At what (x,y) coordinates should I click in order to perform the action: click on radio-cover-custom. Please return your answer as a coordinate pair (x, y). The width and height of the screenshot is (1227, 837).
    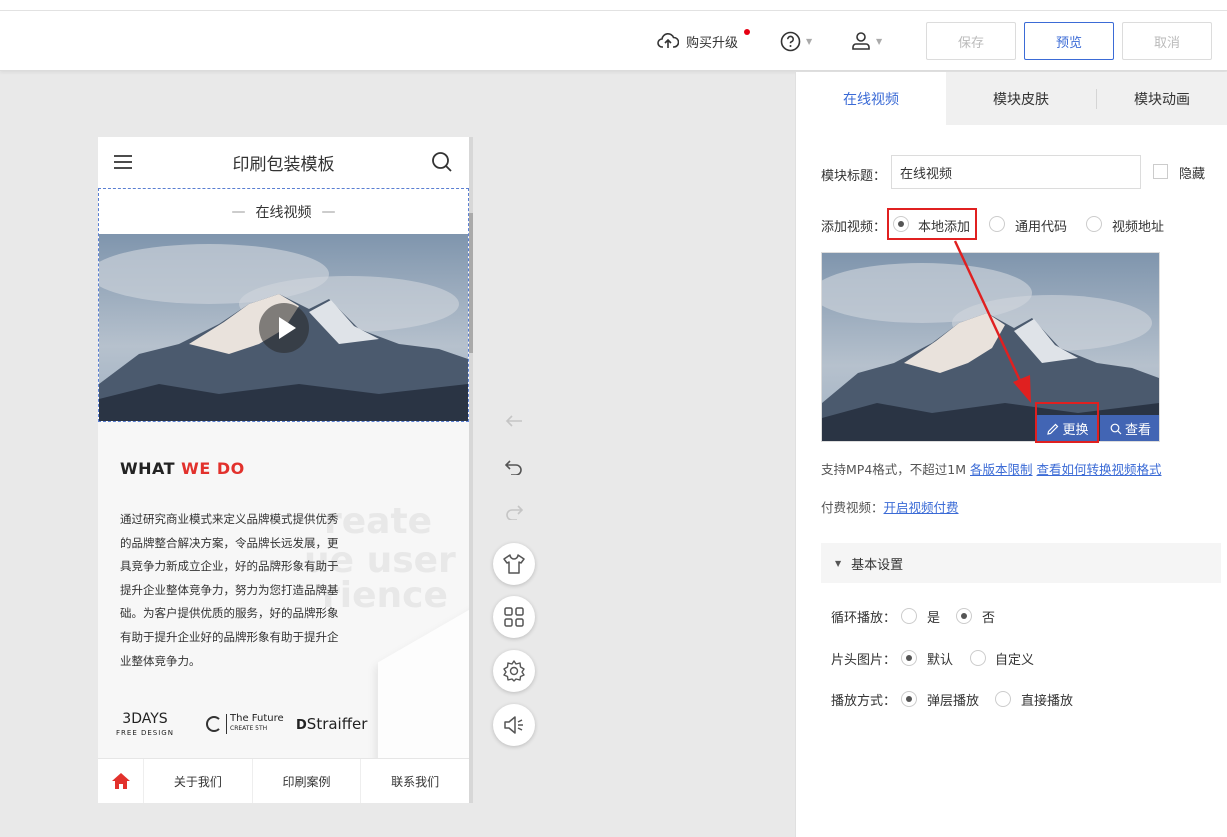
    Looking at the image, I should click on (978, 658).